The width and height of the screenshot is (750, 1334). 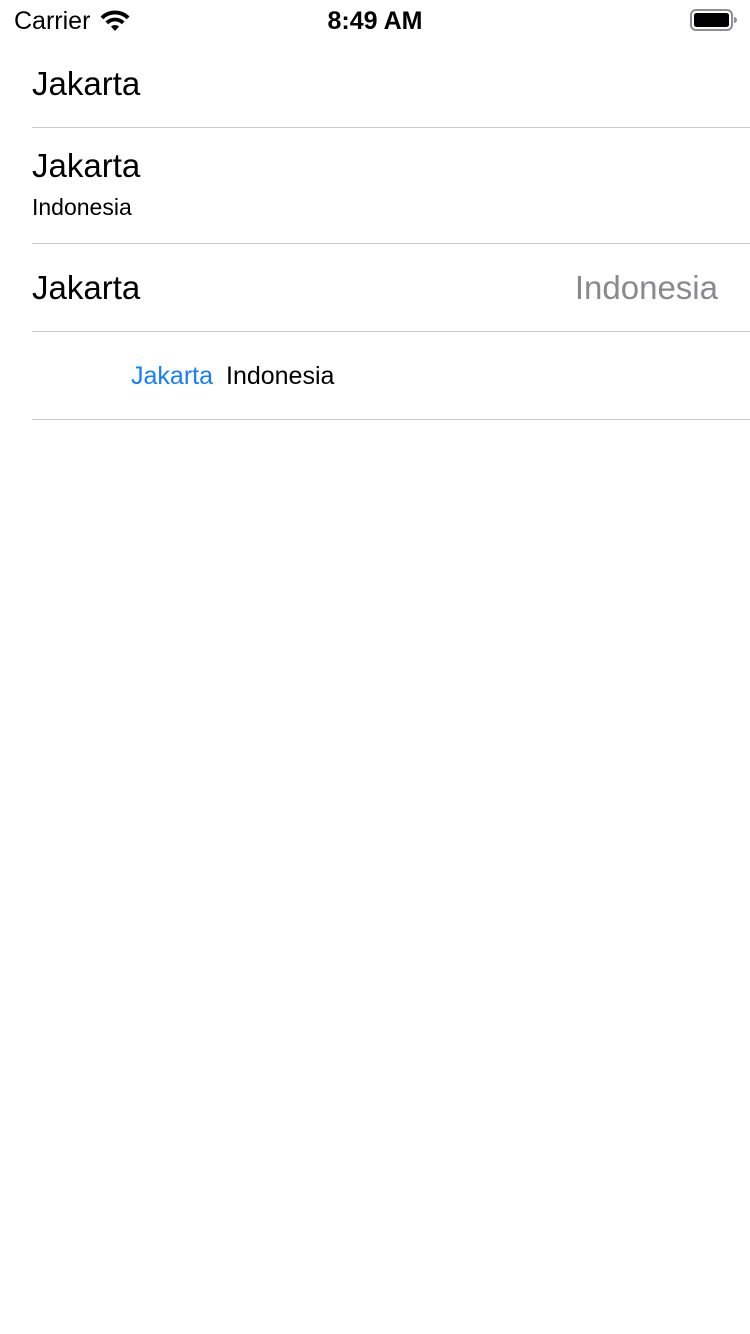 I want to click on status-bar: Carrier 8:49 AM, so click(x=375, y=20).